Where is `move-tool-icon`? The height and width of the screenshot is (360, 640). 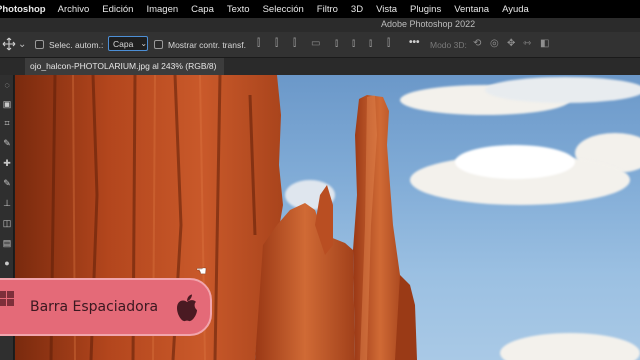
move-tool-icon is located at coordinates (9, 45).